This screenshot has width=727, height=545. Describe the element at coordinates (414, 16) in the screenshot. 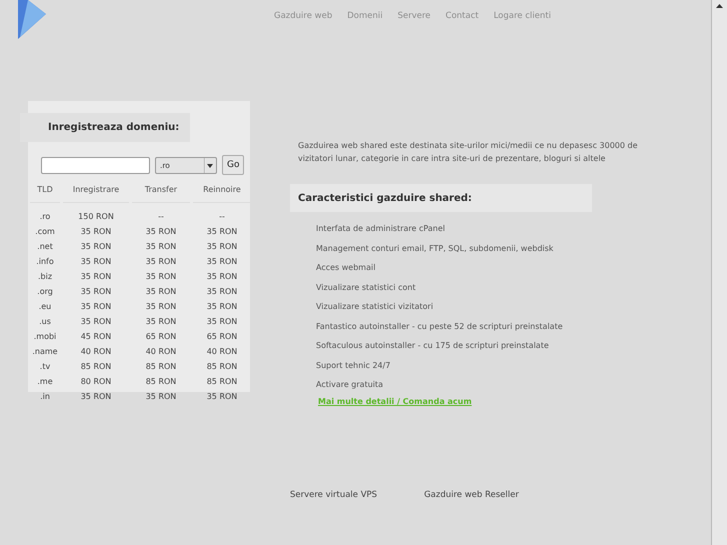

I see `nav-link: Servere` at that location.